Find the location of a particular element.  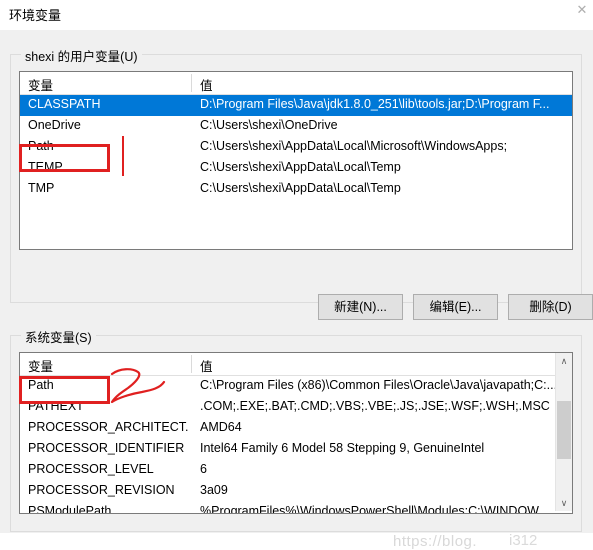

table-row: TMP C:\Users\shexi\AppData\Local\Temp is located at coordinates (296, 189).